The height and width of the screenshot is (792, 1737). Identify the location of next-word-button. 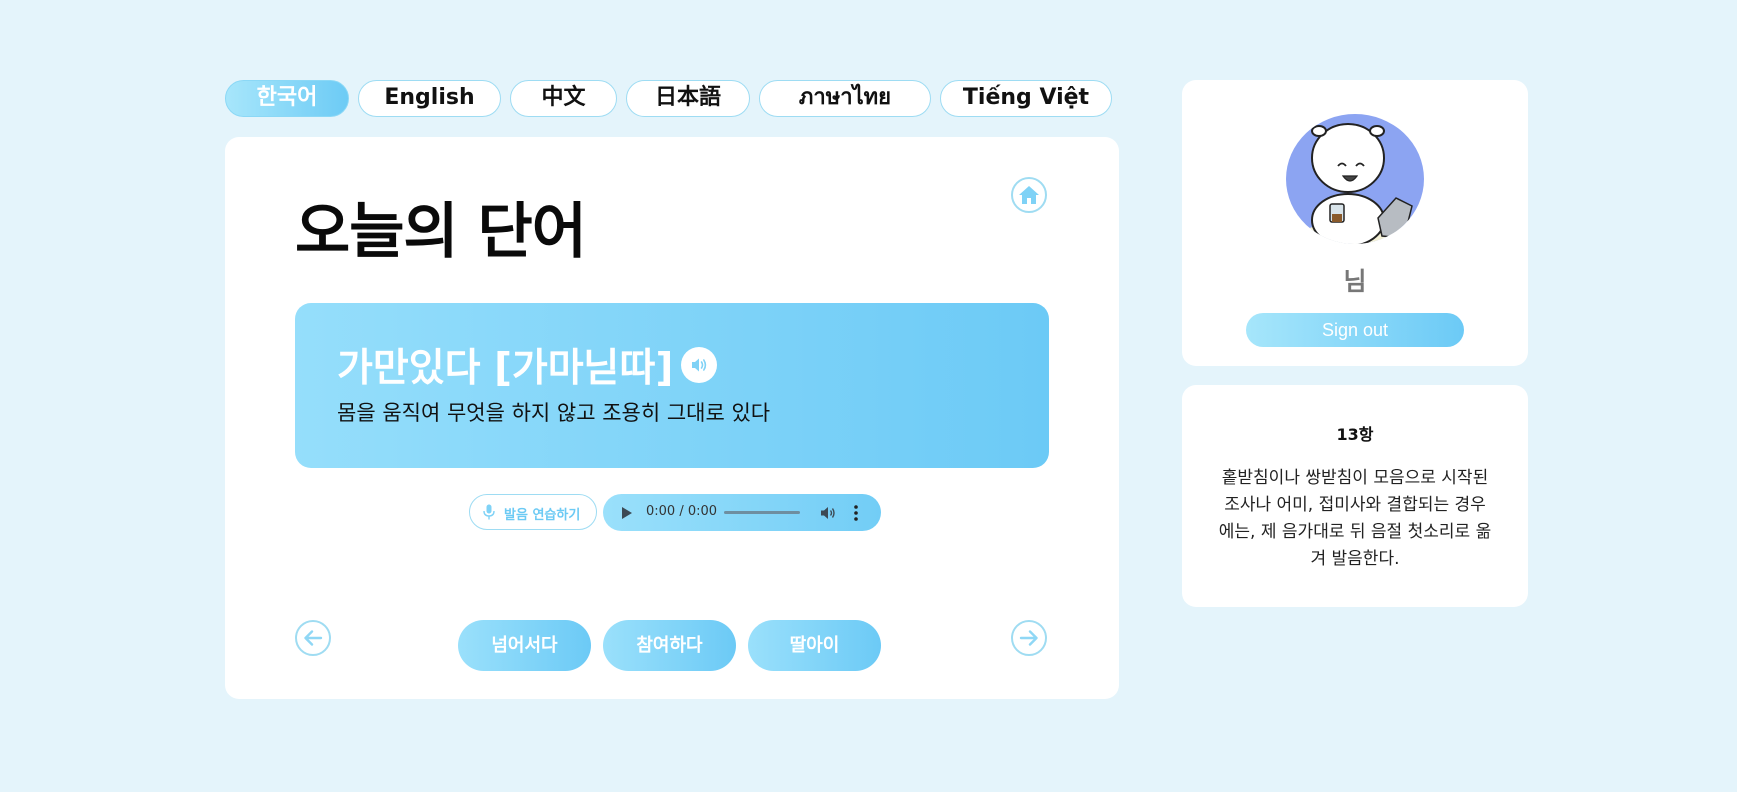
(1029, 638).